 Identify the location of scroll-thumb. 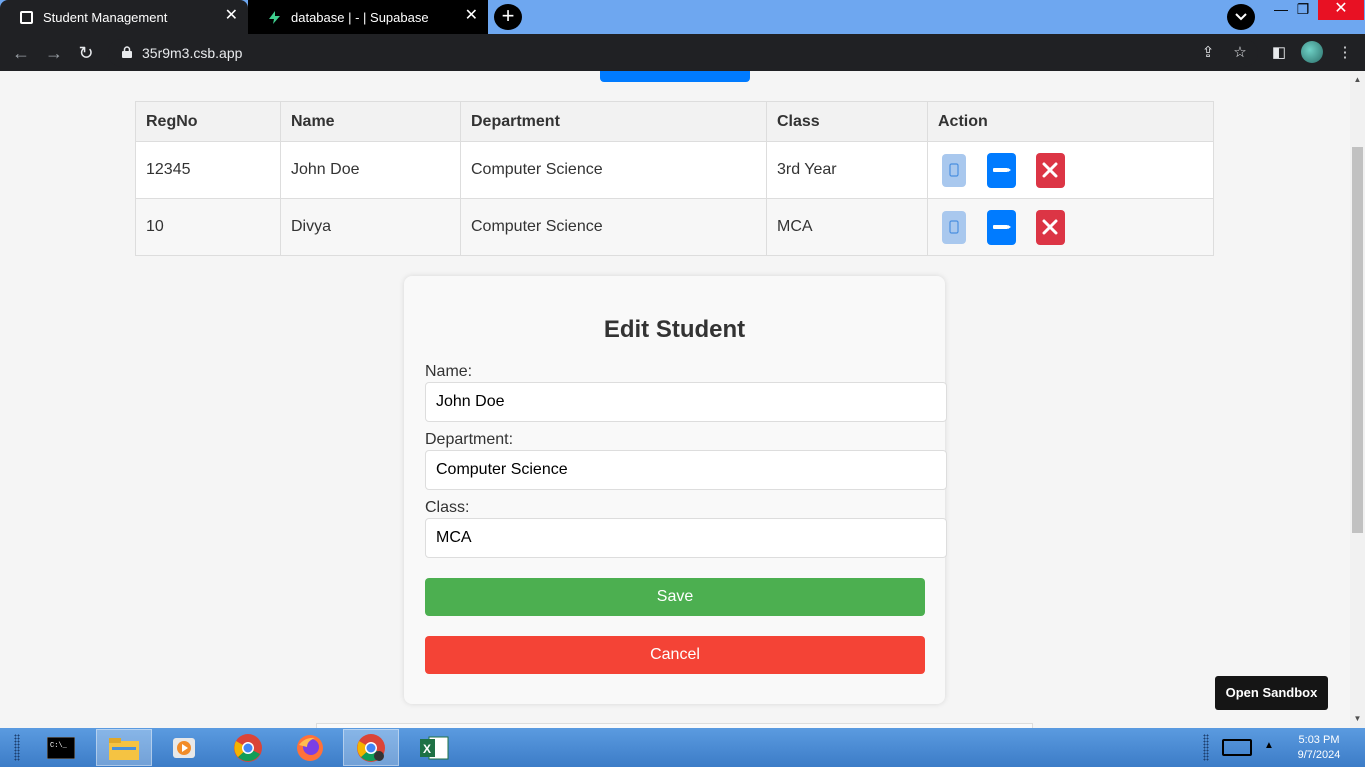
(1357, 340).